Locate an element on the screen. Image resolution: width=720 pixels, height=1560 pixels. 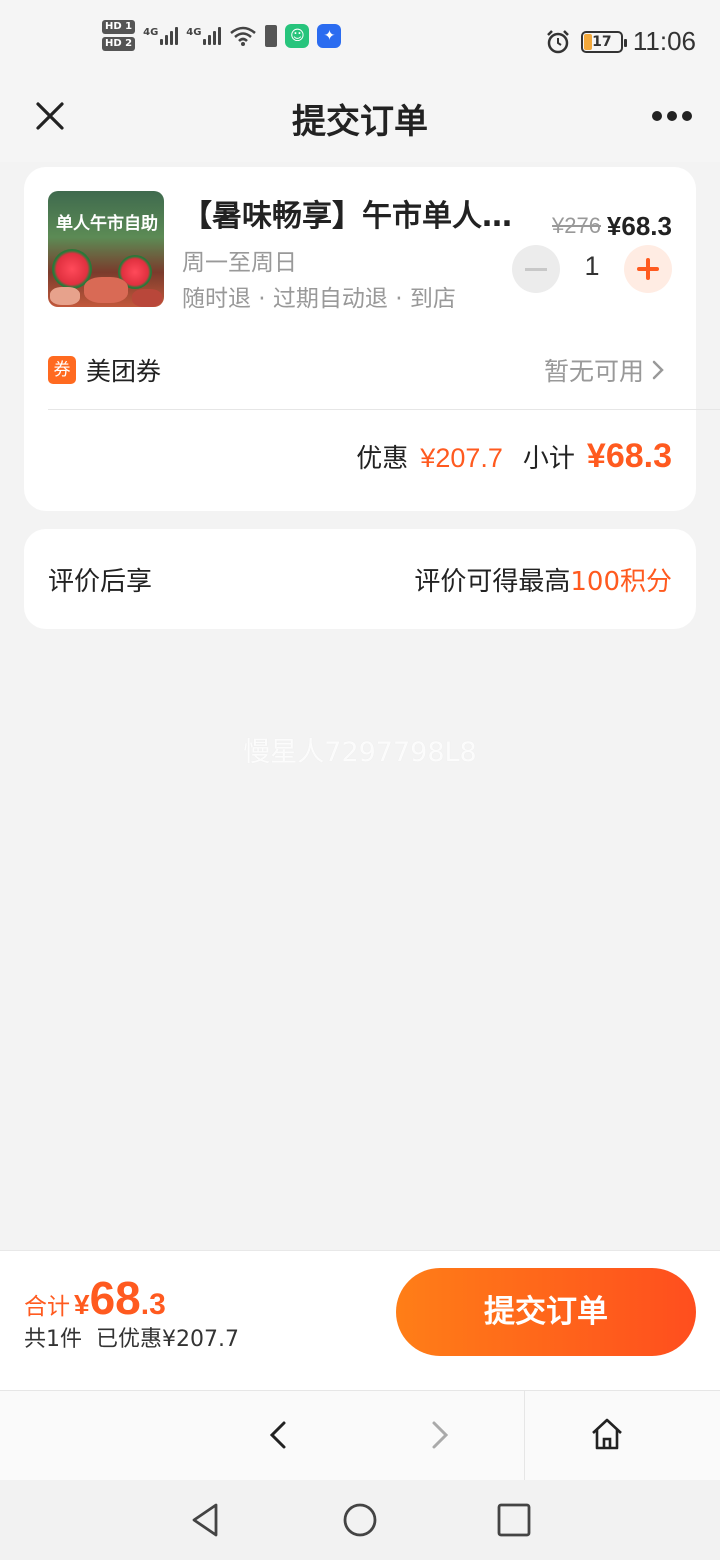
system-home-icon is located at coordinates (360, 1520).